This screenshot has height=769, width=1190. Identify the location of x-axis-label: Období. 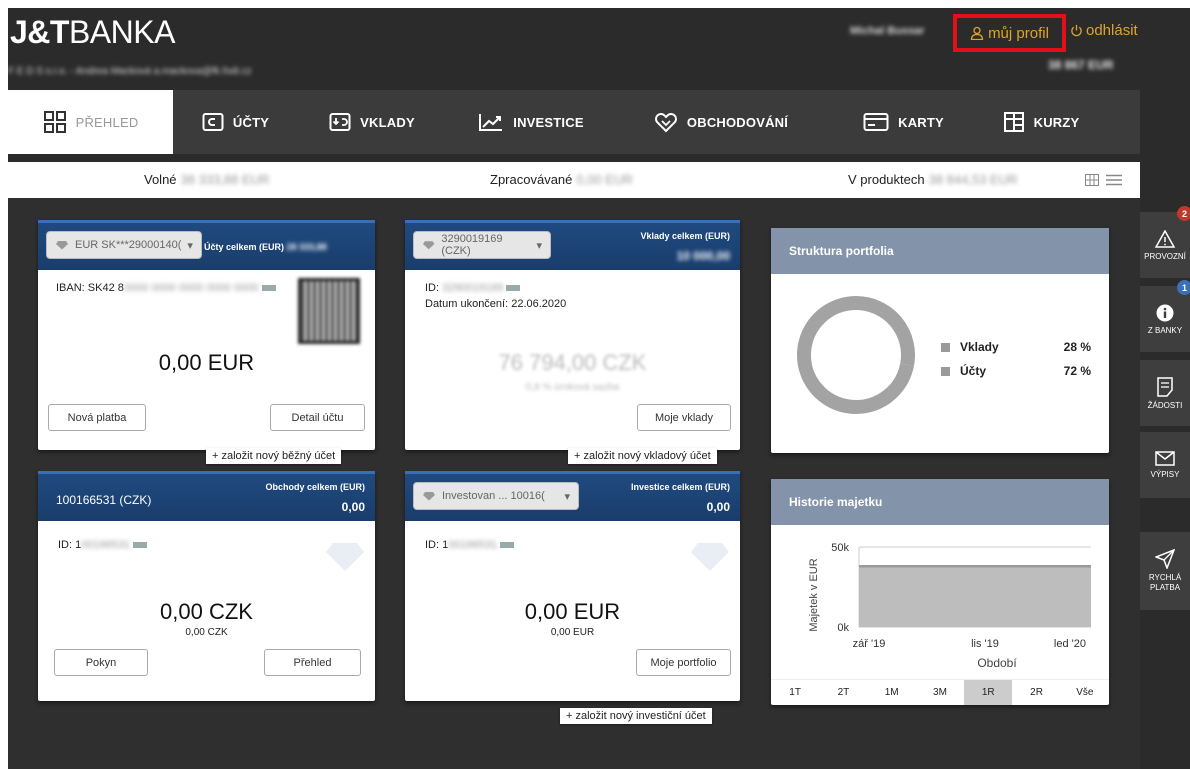
(997, 663).